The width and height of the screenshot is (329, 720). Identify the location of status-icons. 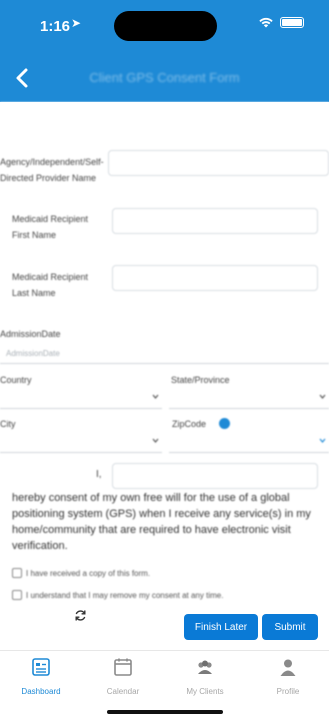
(281, 22).